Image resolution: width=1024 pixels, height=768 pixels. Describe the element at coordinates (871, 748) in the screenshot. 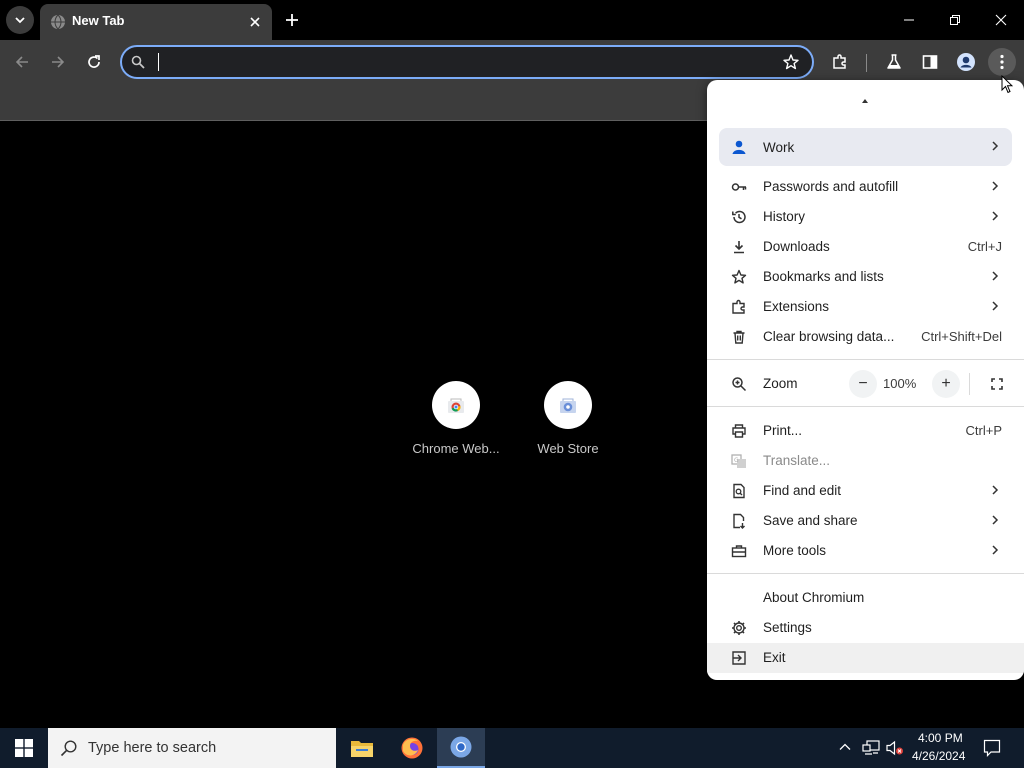

I see `network-icon` at that location.